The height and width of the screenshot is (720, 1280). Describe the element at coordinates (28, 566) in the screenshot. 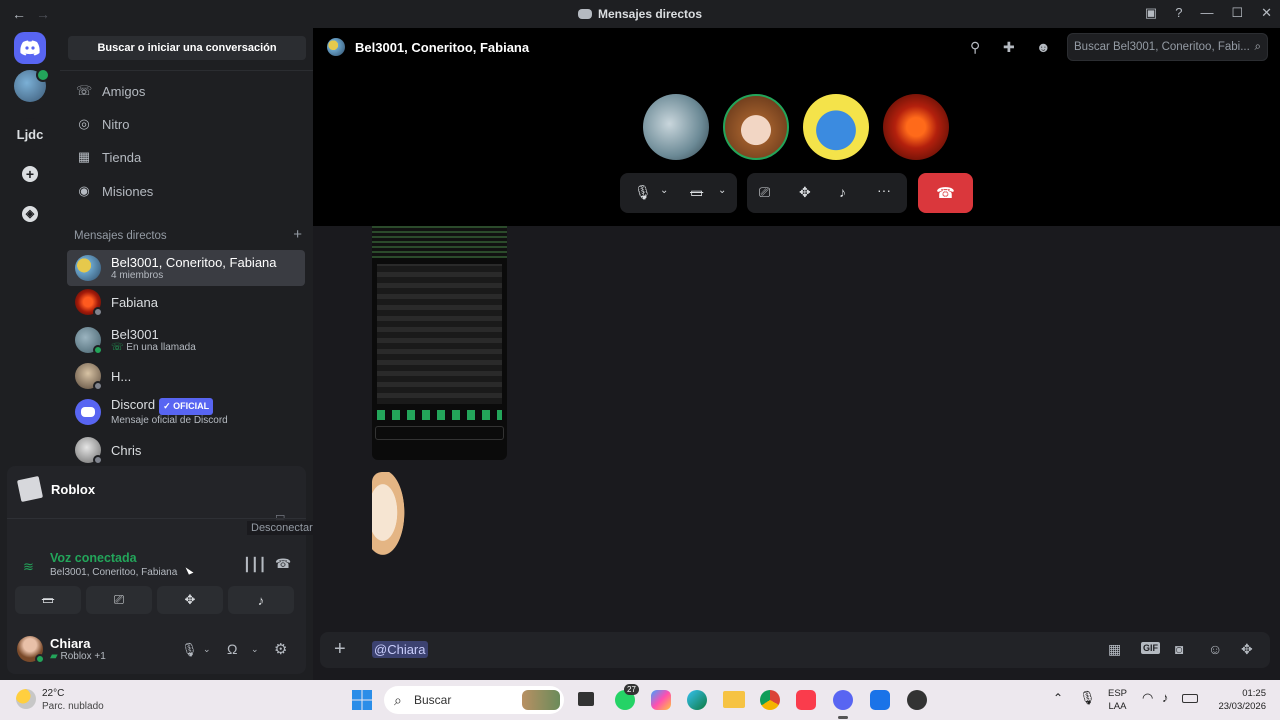

I see `signal-icon: ≋` at that location.